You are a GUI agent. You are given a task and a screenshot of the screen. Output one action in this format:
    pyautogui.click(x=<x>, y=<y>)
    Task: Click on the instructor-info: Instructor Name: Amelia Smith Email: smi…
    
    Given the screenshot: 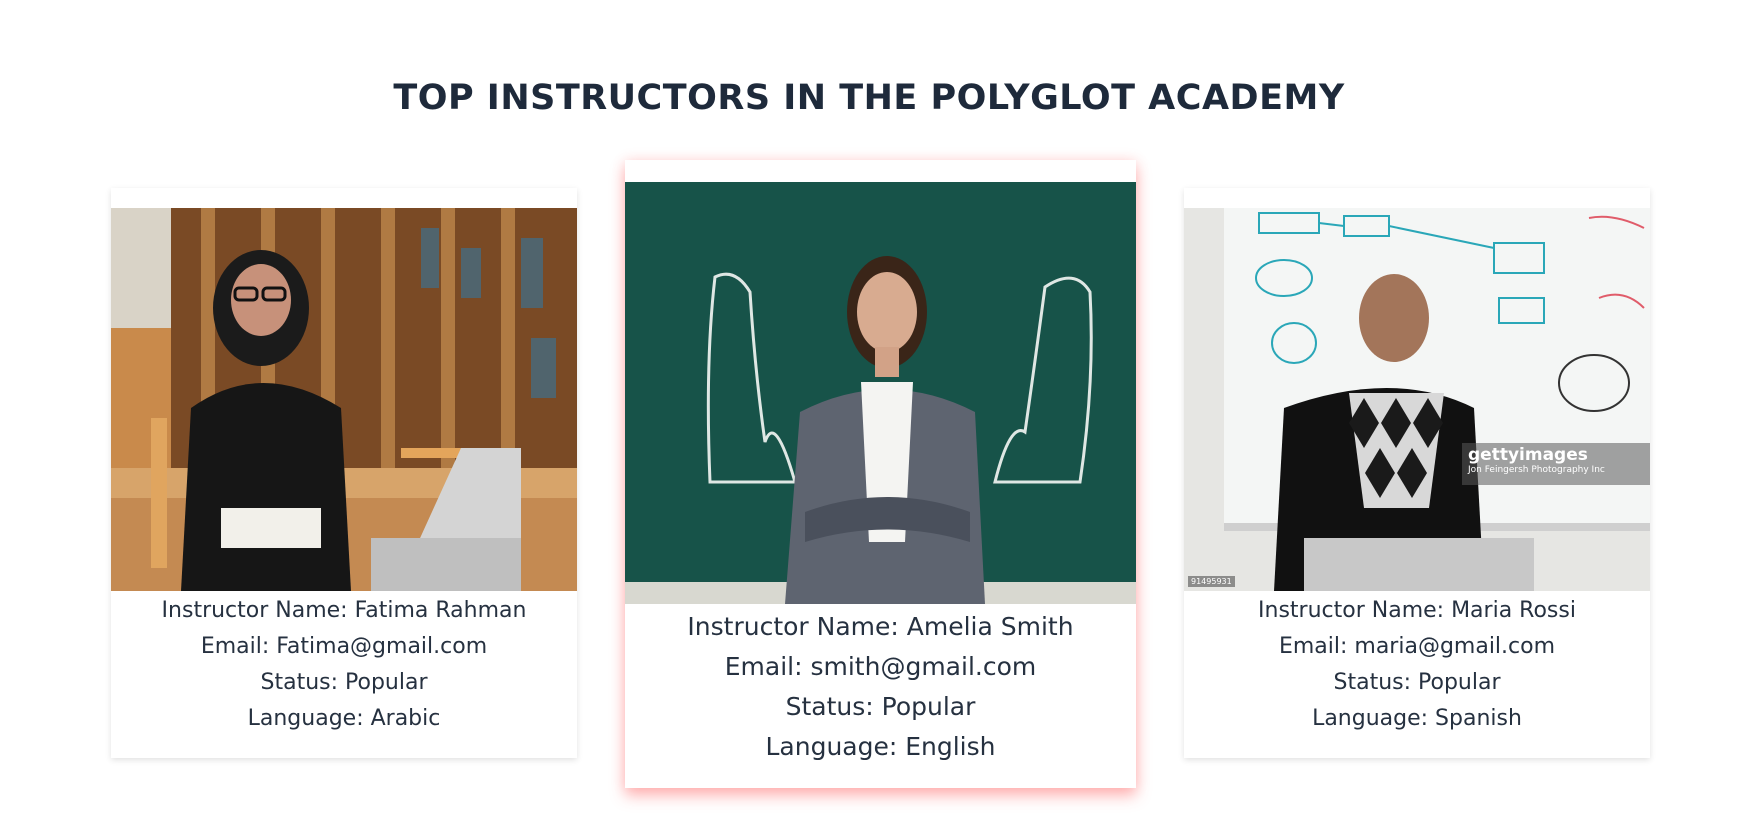 What is the action you would take?
    pyautogui.click(x=880, y=685)
    